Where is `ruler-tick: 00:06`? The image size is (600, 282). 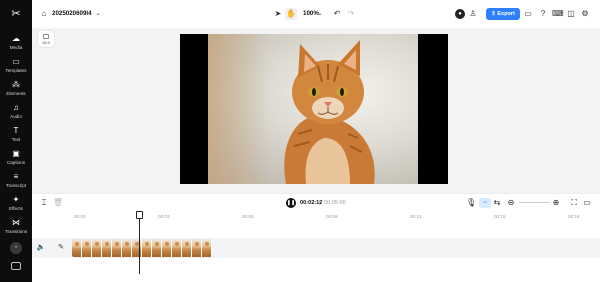 ruler-tick: 00:06 is located at coordinates (248, 216).